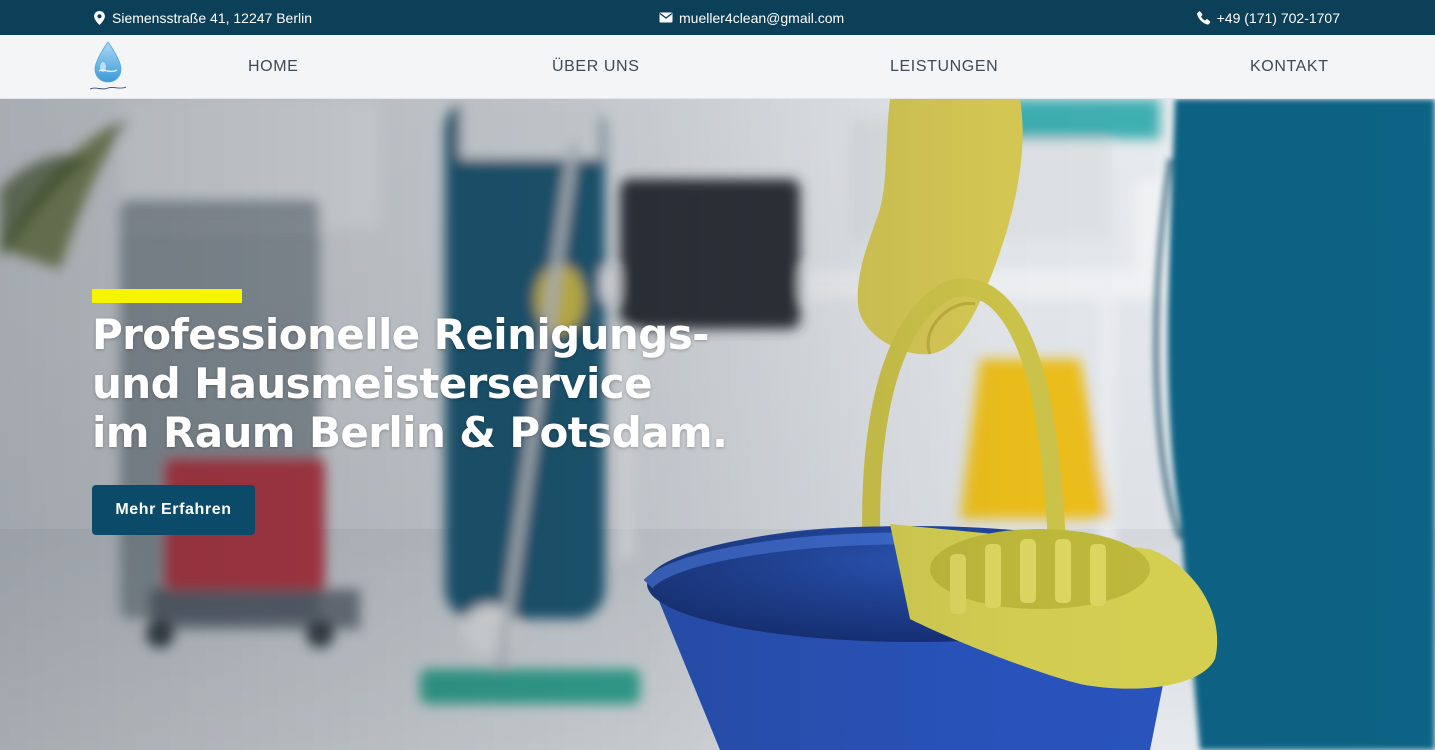 The height and width of the screenshot is (750, 1435). What do you see at coordinates (173, 510) in the screenshot?
I see `mehr-erfahren-button: Mehr Erfahren` at bounding box center [173, 510].